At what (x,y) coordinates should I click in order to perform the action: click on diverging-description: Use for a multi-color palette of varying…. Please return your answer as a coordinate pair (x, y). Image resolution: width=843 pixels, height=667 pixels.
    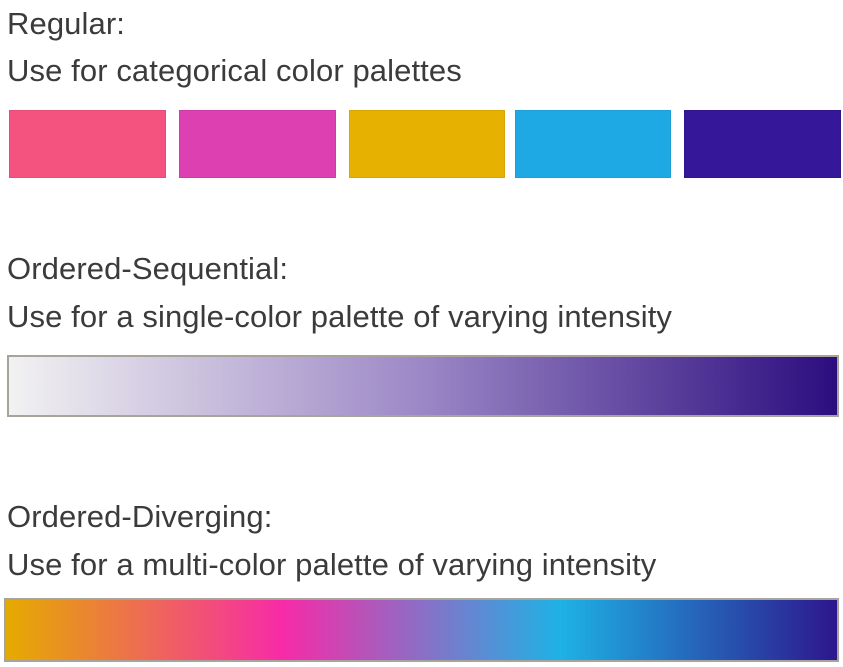
    Looking at the image, I should click on (332, 564).